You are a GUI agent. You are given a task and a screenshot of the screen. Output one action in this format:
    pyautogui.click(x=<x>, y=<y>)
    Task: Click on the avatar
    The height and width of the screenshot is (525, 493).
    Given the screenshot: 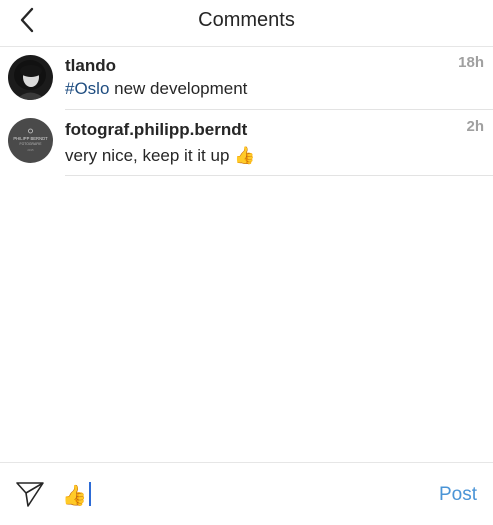 What is the action you would take?
    pyautogui.click(x=30, y=77)
    